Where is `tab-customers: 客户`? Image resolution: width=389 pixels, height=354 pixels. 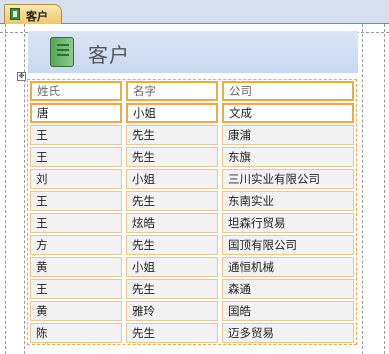
tab-customers: 客户 is located at coordinates (33, 14).